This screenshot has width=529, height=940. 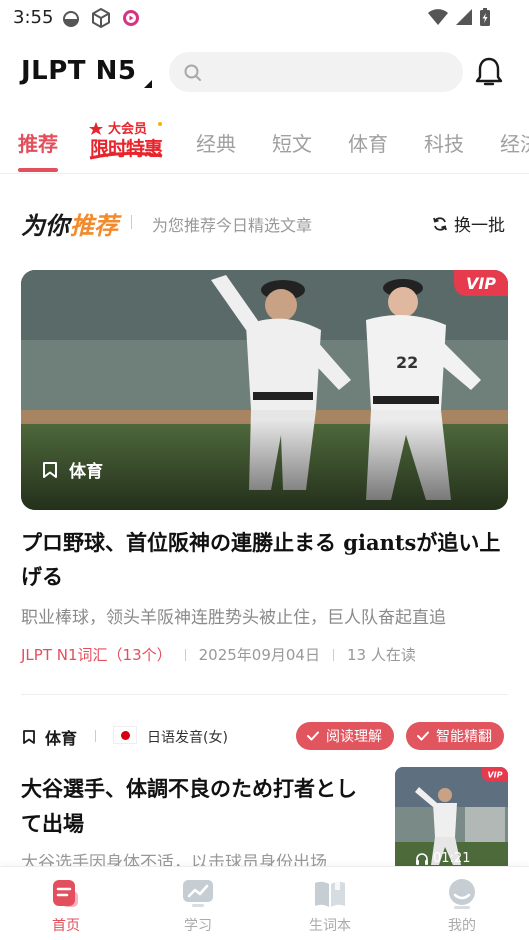 I want to click on tab-recommend: 推荐, so click(x=38, y=142).